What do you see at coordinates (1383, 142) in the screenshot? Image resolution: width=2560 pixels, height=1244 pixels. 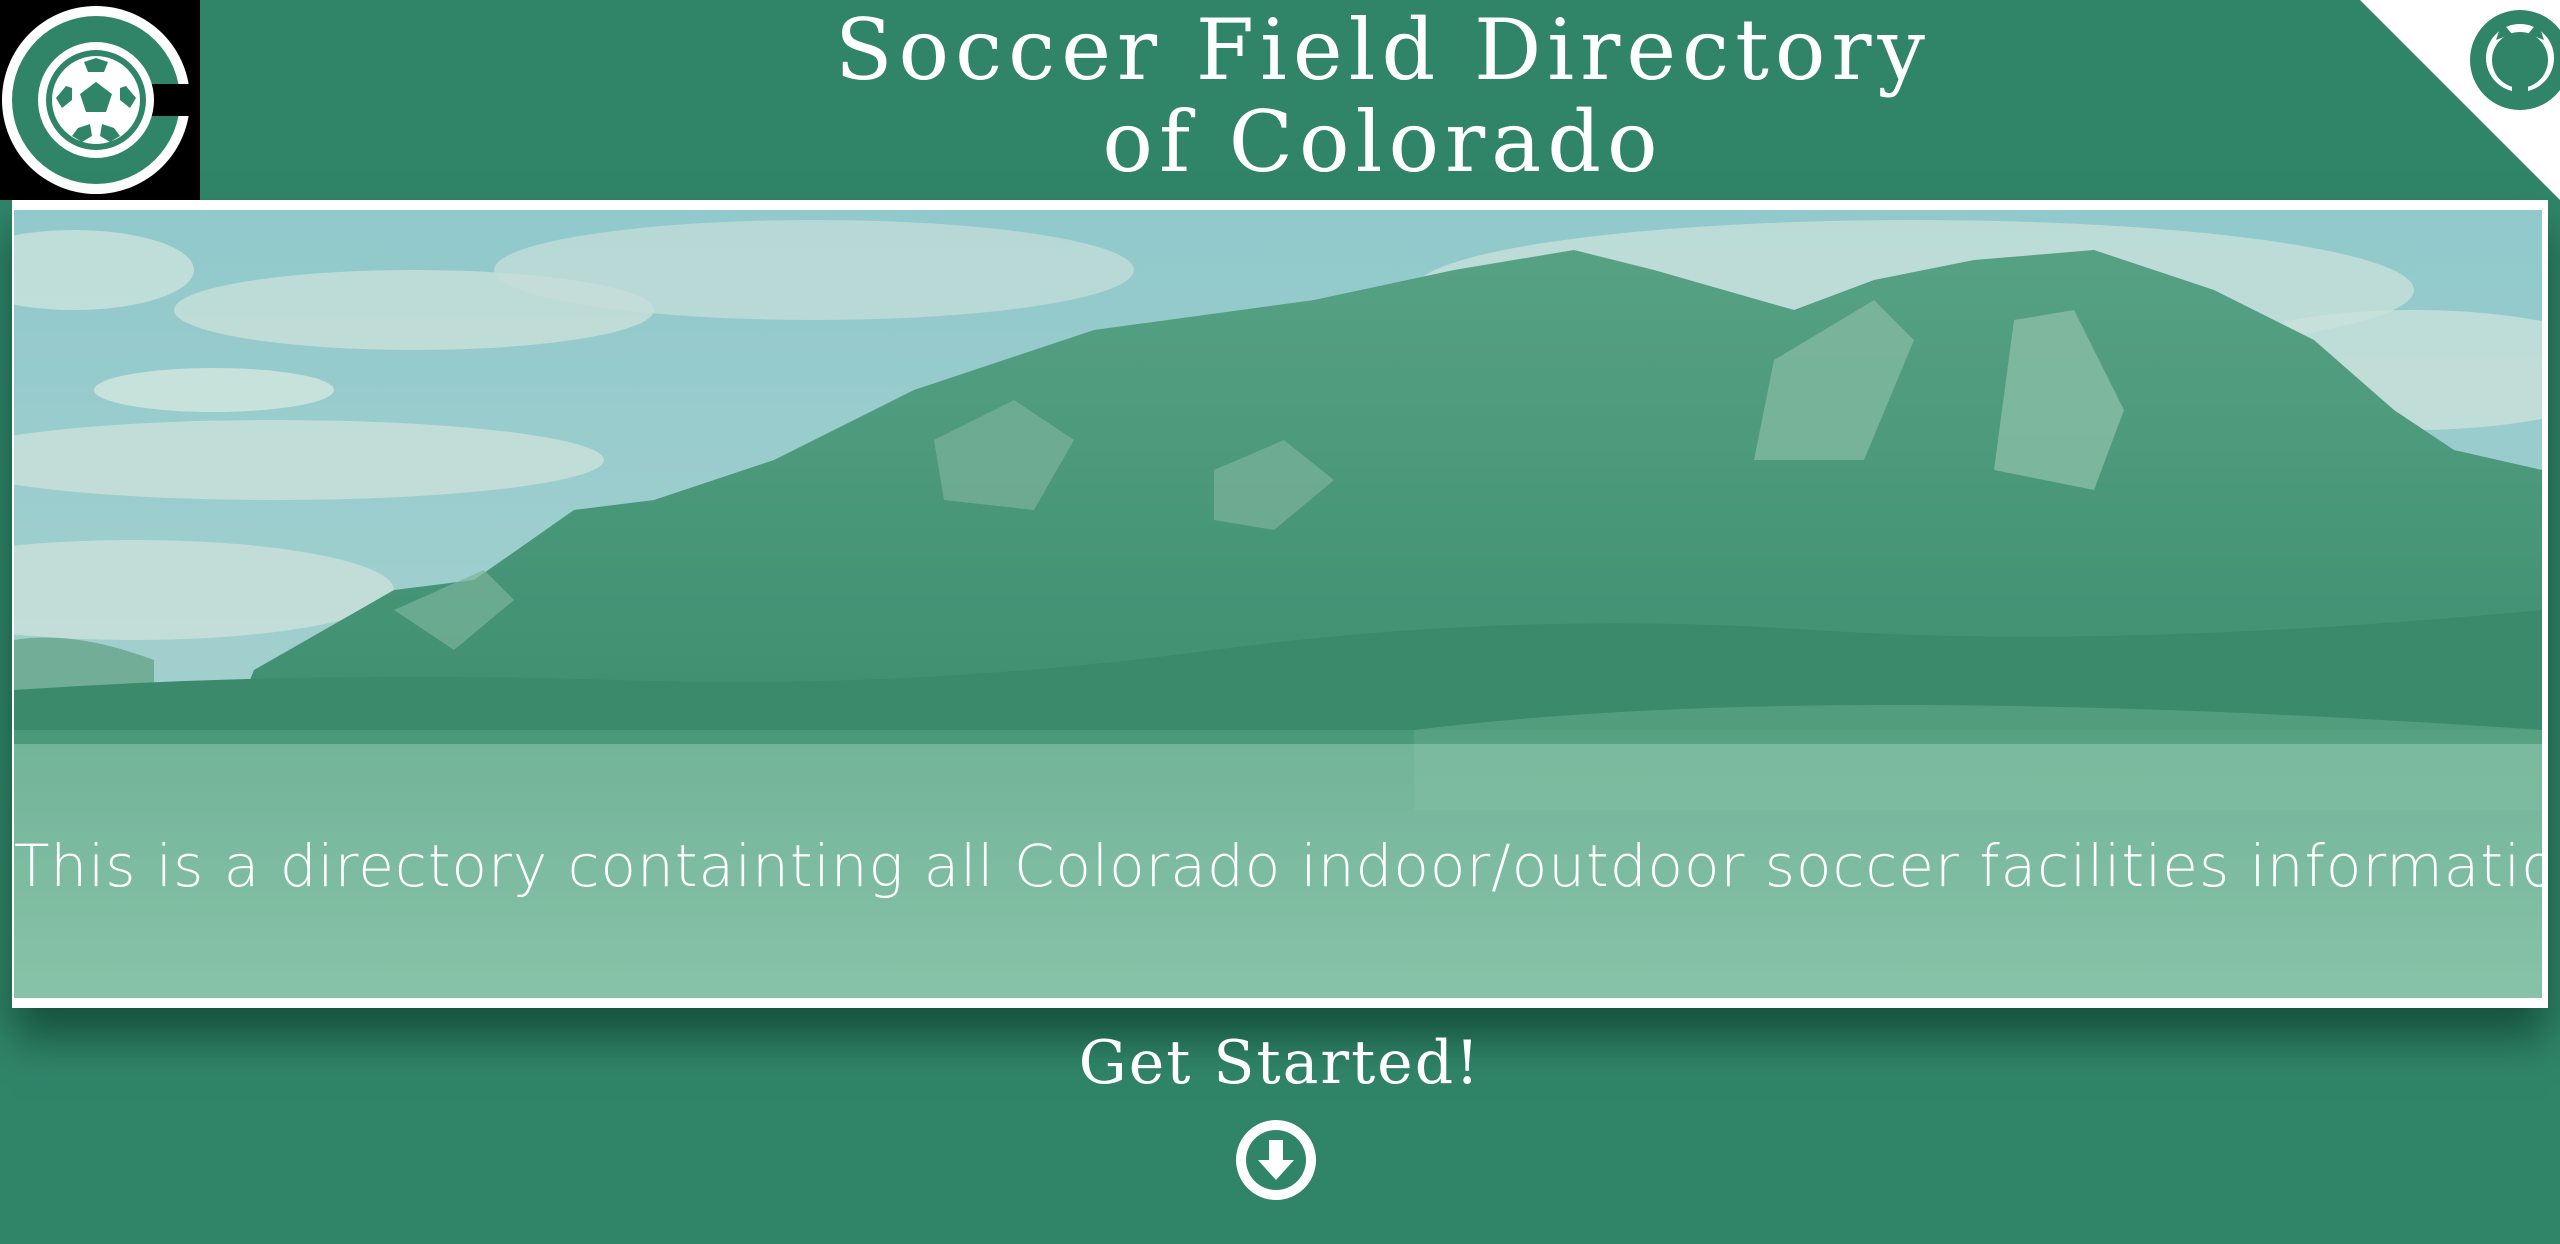 I see `page-title-line-2: of Colorado` at bounding box center [1383, 142].